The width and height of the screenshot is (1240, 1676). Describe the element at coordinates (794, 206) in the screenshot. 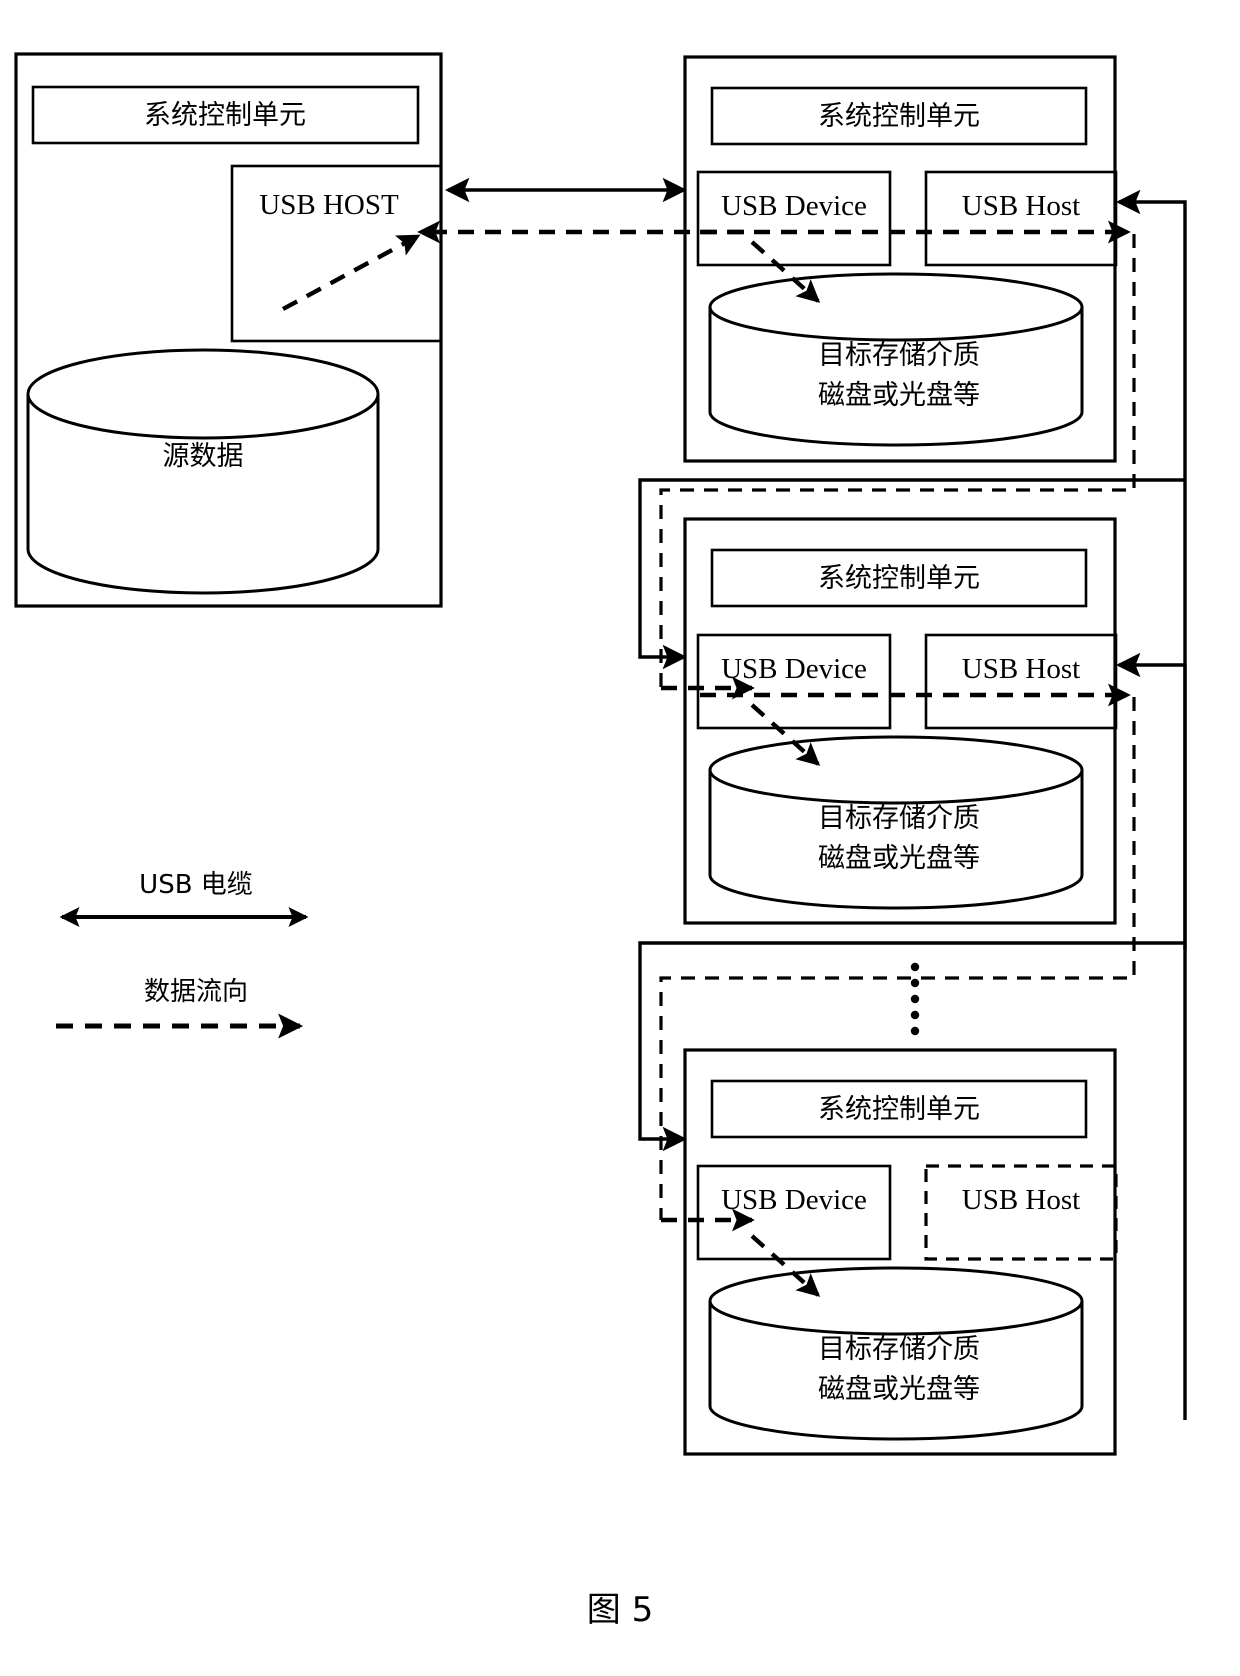

I see `target-1-usb-device-label: USB Device` at that location.